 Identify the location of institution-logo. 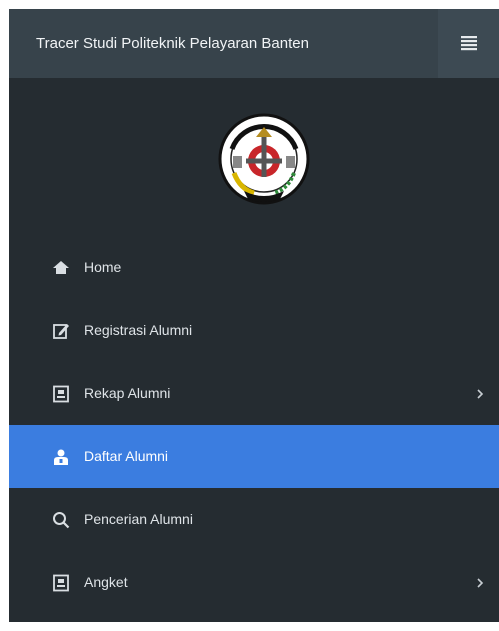
(264, 159).